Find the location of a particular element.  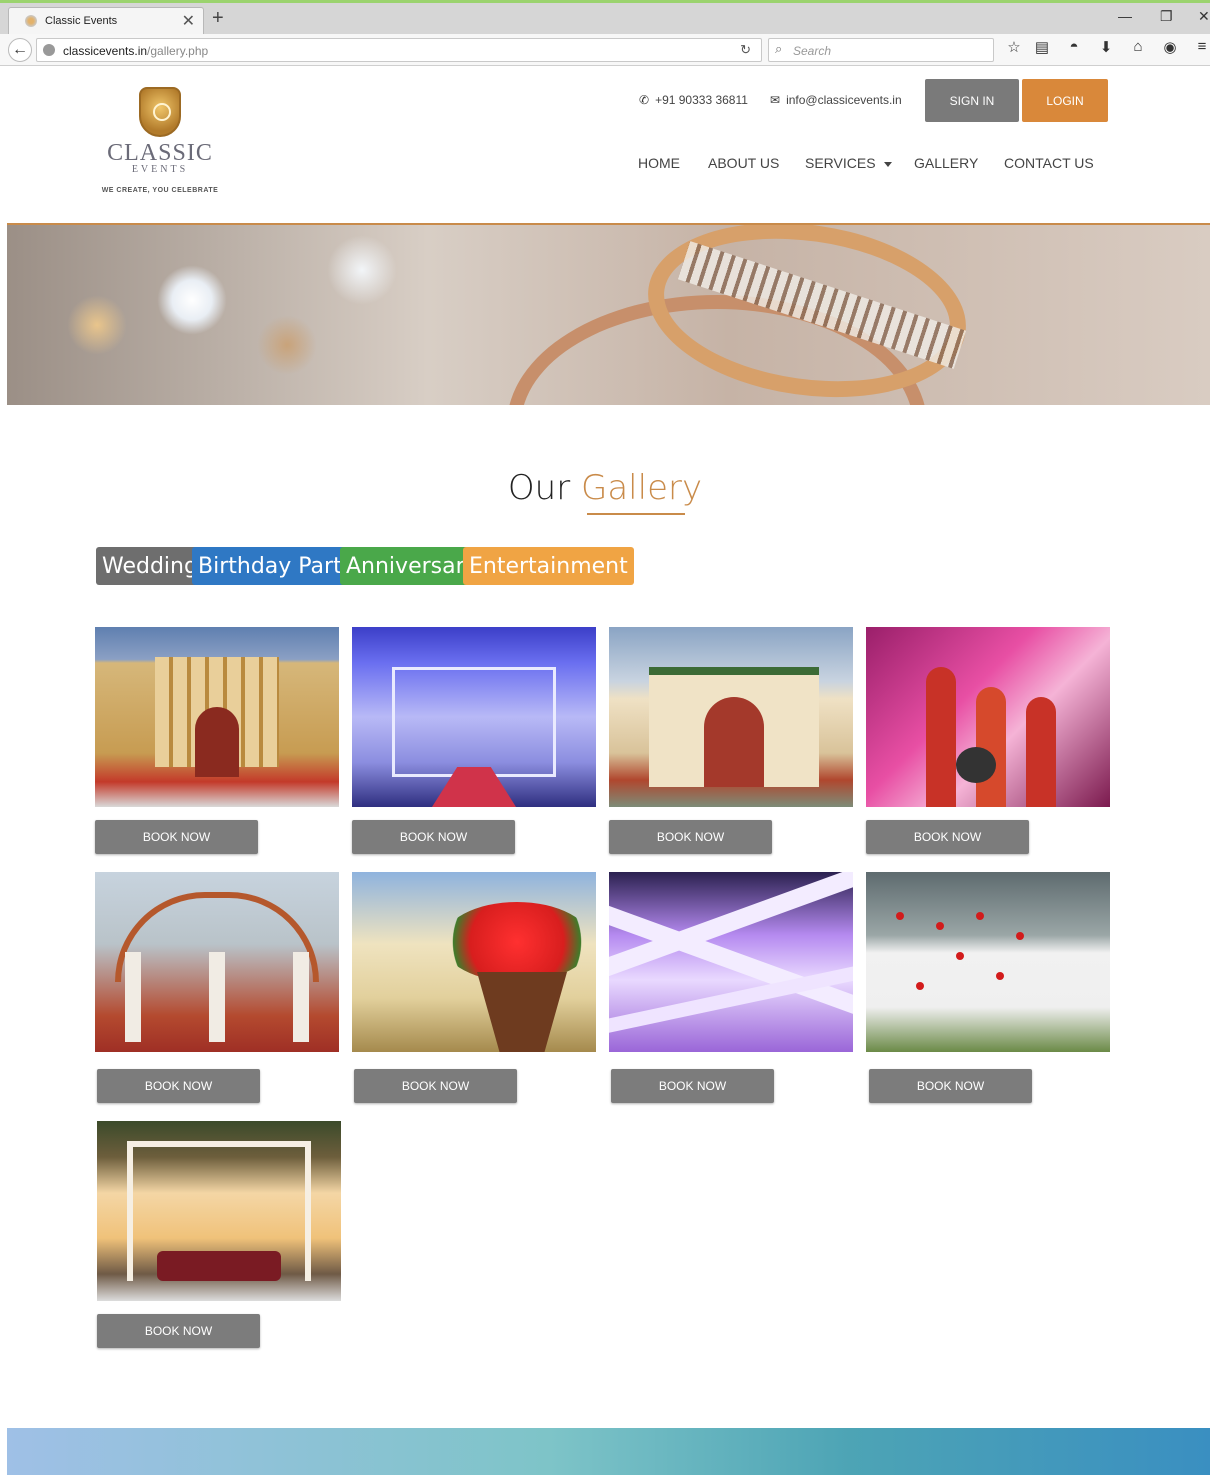

tab-title: Classic Events is located at coordinates (81, 21).